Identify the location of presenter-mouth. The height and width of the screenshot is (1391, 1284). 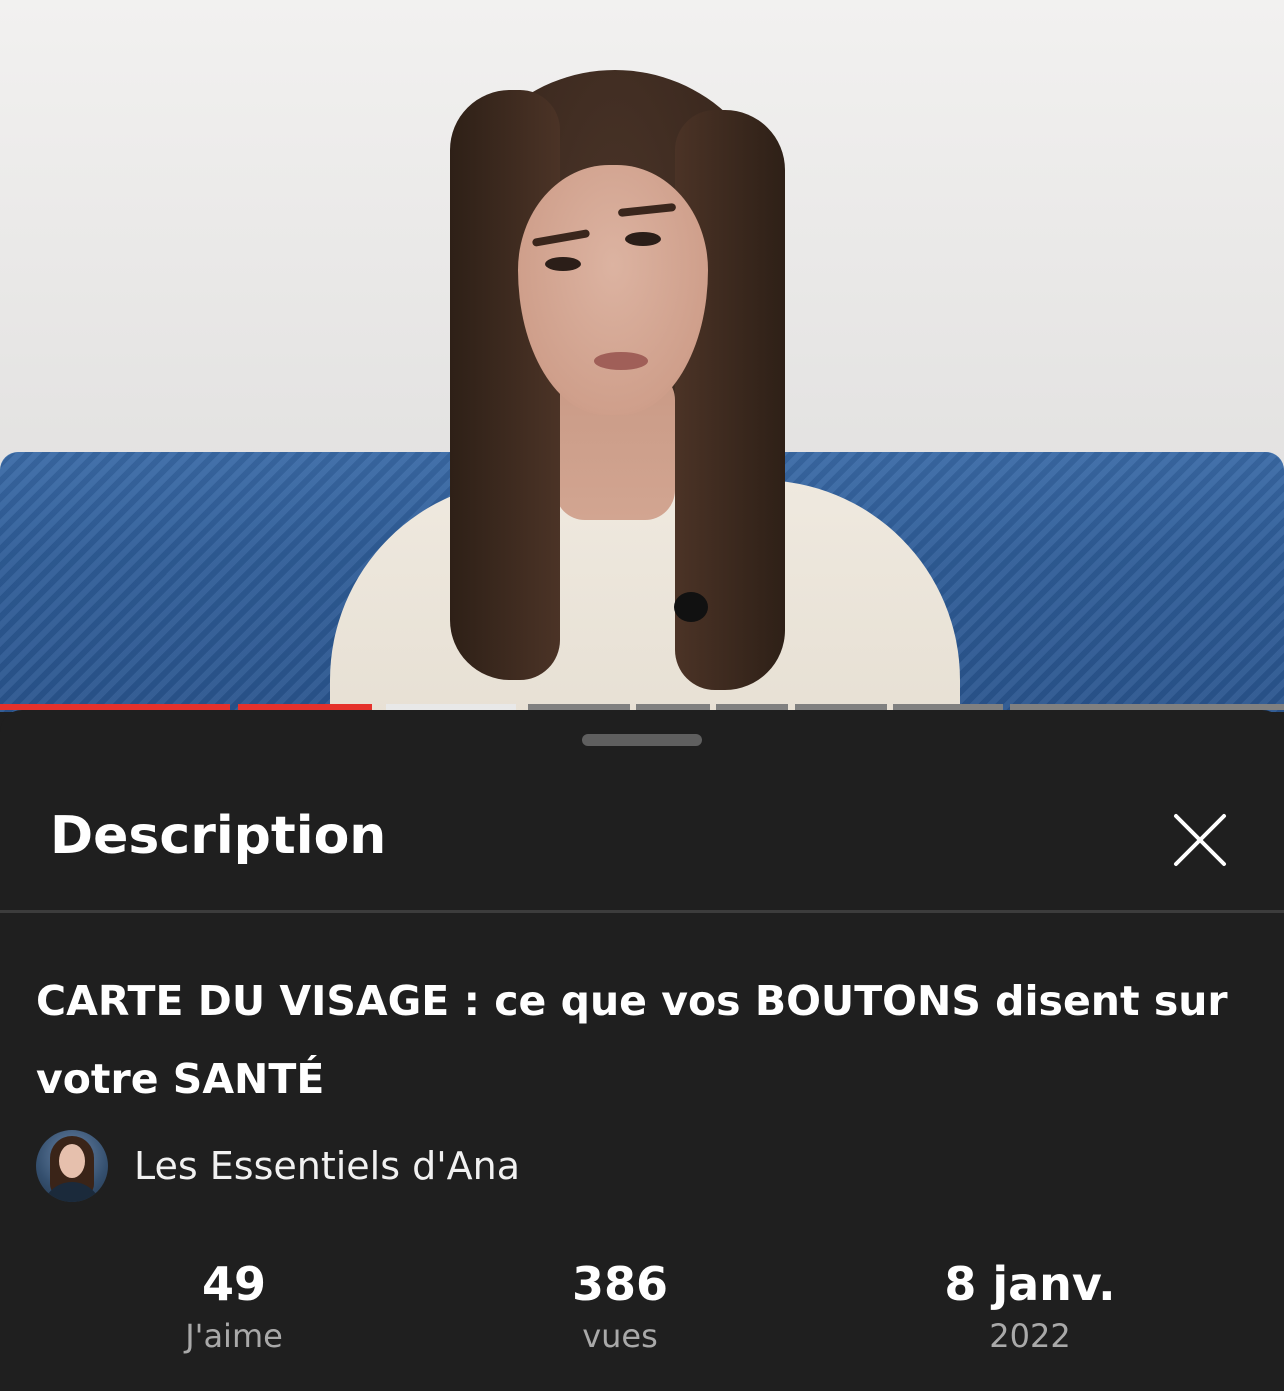
(621, 361).